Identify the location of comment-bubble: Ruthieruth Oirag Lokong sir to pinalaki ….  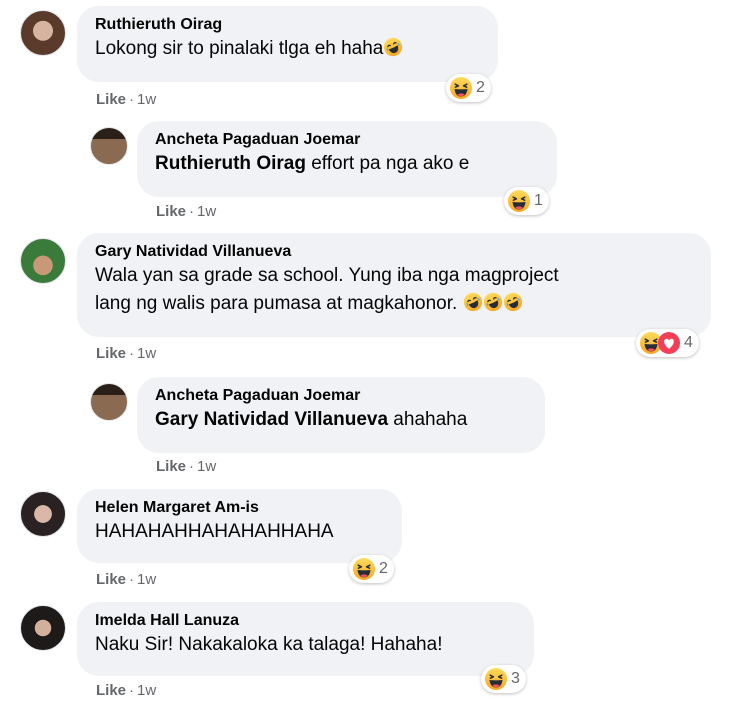
(287, 44).